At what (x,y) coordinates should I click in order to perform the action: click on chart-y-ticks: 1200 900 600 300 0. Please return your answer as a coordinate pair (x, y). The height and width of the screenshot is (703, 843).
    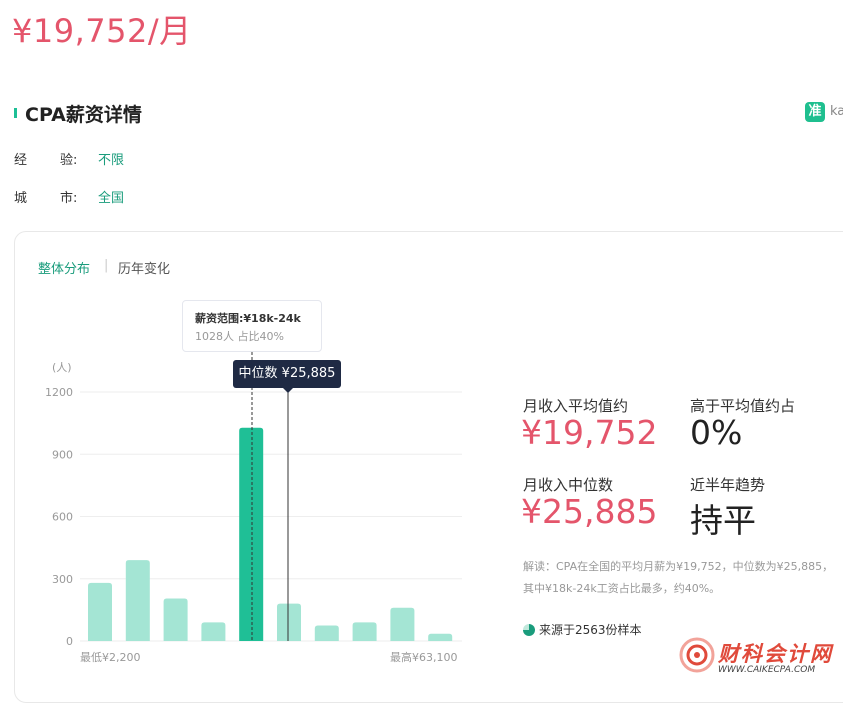
    Looking at the image, I should click on (59, 517).